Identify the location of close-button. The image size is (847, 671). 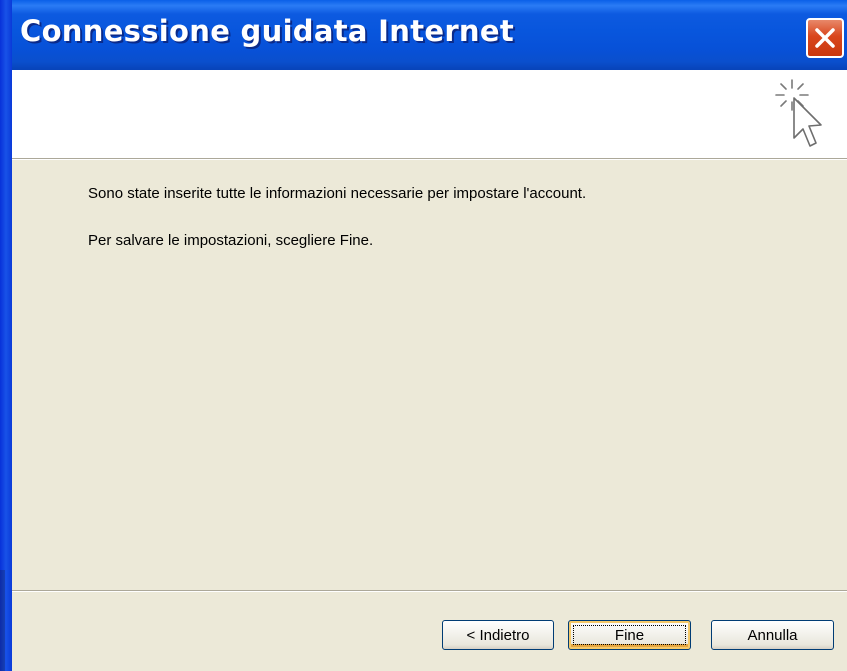
(825, 38).